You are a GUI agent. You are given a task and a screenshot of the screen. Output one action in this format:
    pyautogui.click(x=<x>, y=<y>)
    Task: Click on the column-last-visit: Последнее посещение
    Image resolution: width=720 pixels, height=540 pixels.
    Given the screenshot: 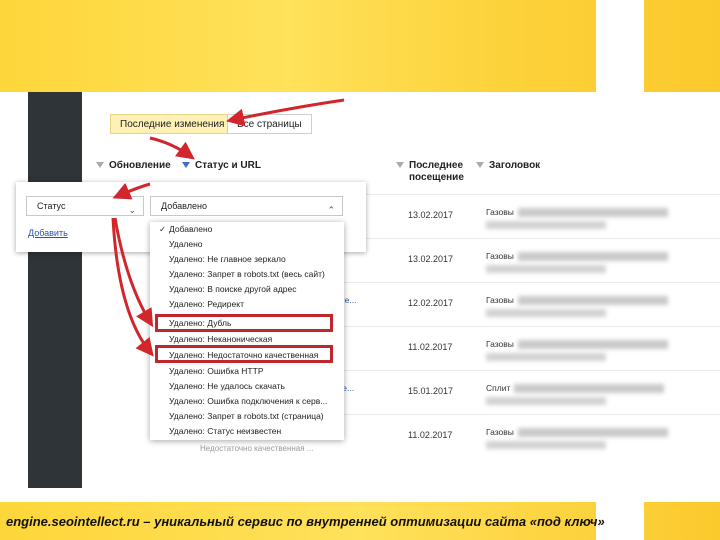 What is the action you would take?
    pyautogui.click(x=430, y=172)
    